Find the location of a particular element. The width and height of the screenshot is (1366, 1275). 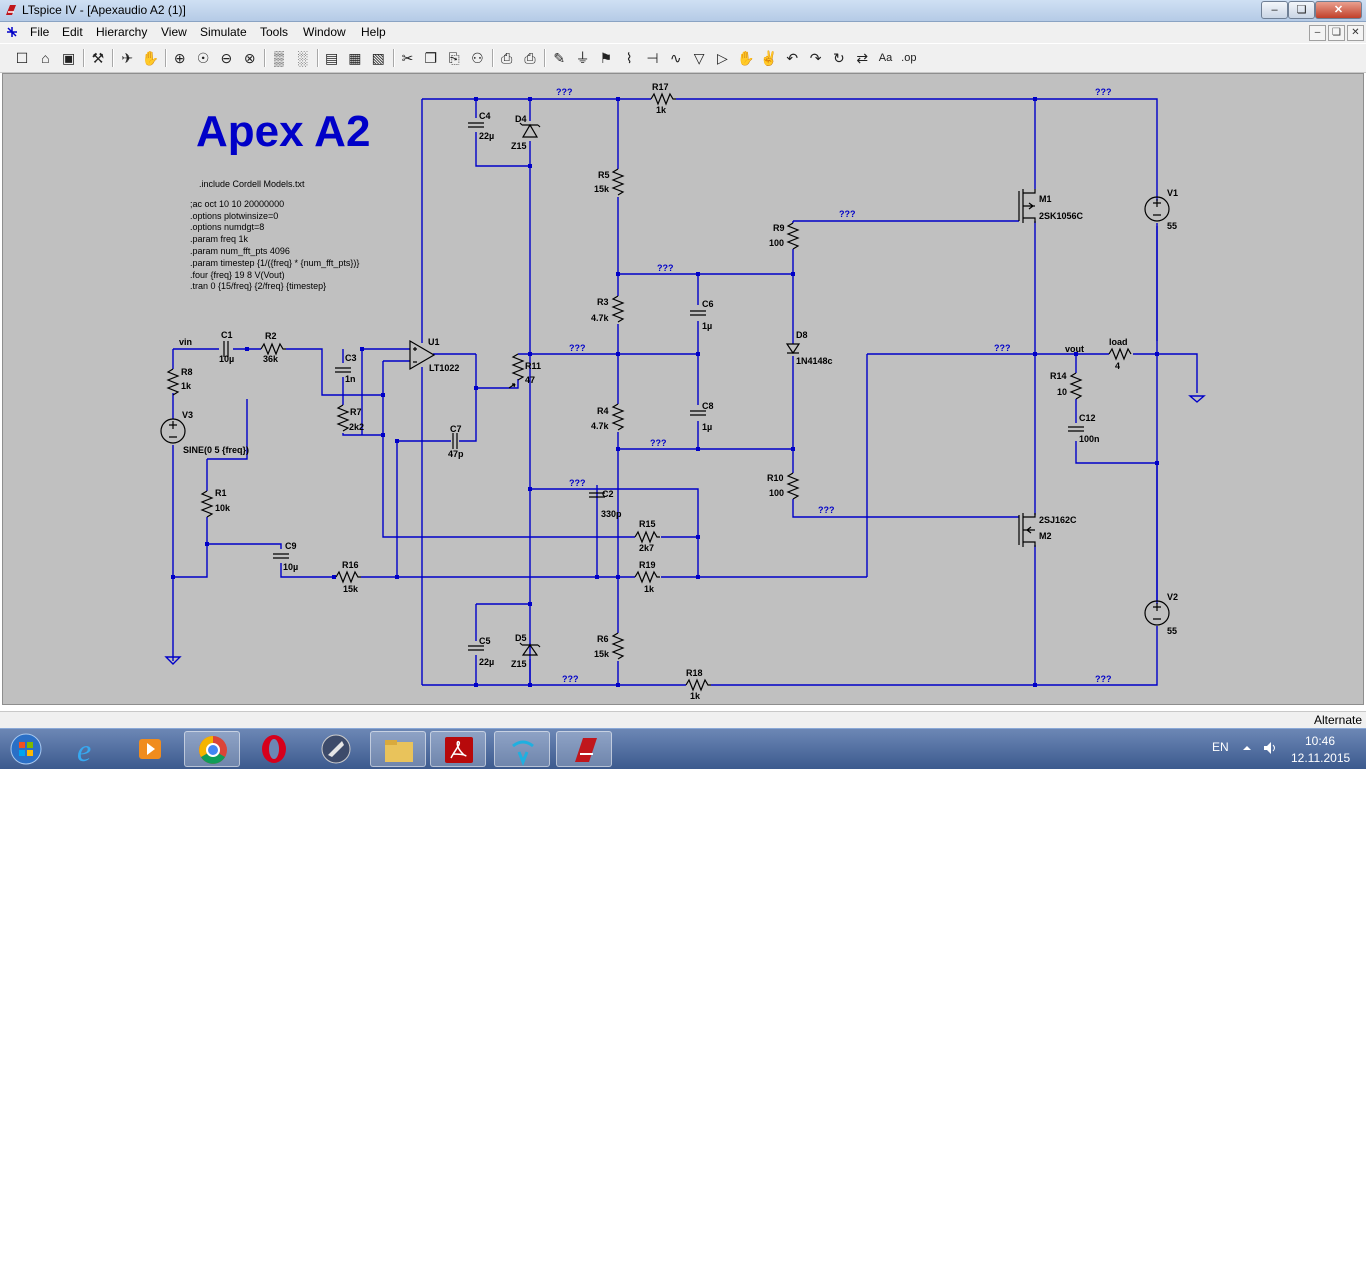

component-icon: ▷ is located at coordinates (722, 58).